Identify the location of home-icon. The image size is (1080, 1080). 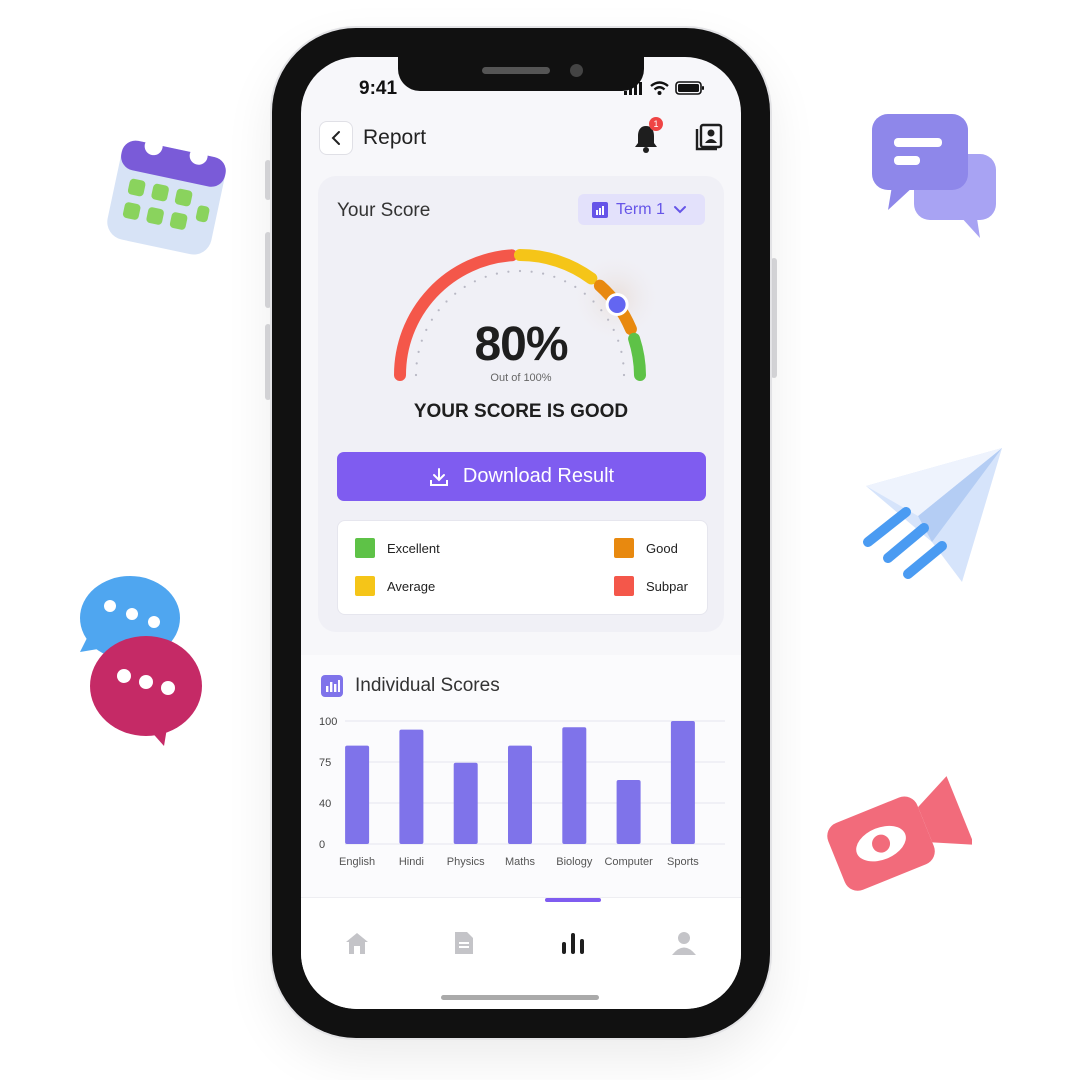
(357, 943).